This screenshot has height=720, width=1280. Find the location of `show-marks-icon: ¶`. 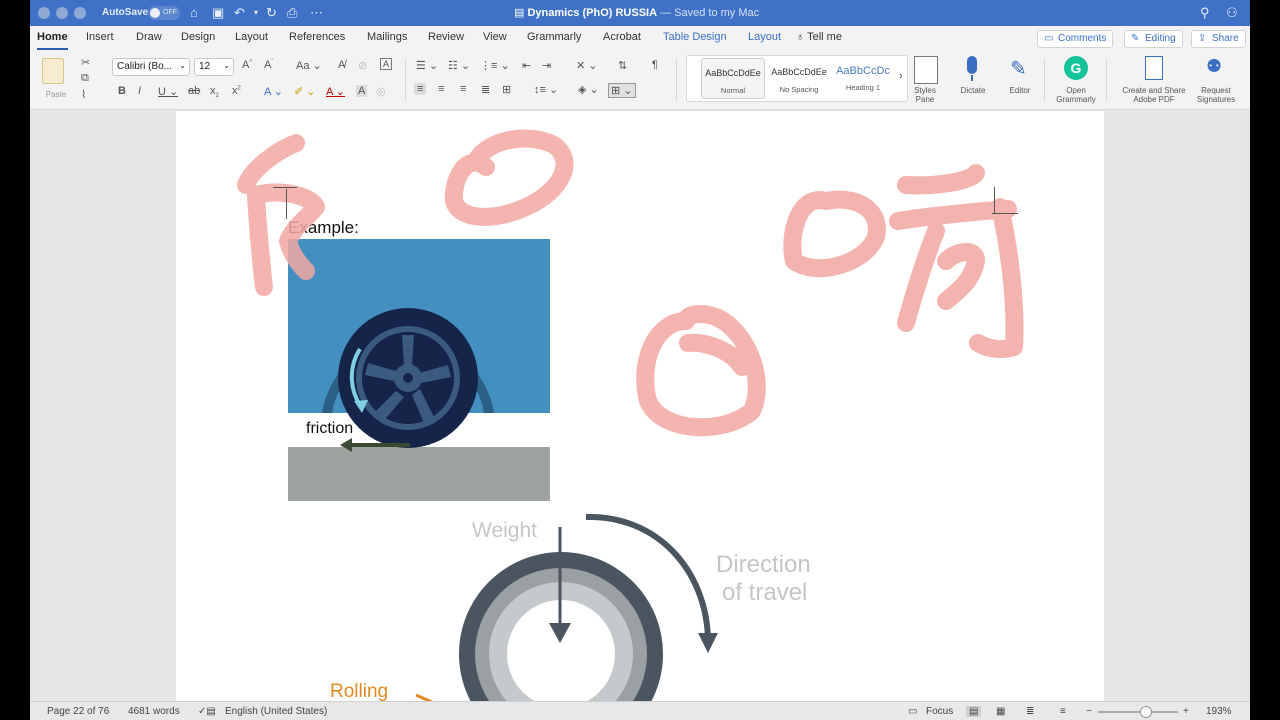

show-marks-icon: ¶ is located at coordinates (655, 65).